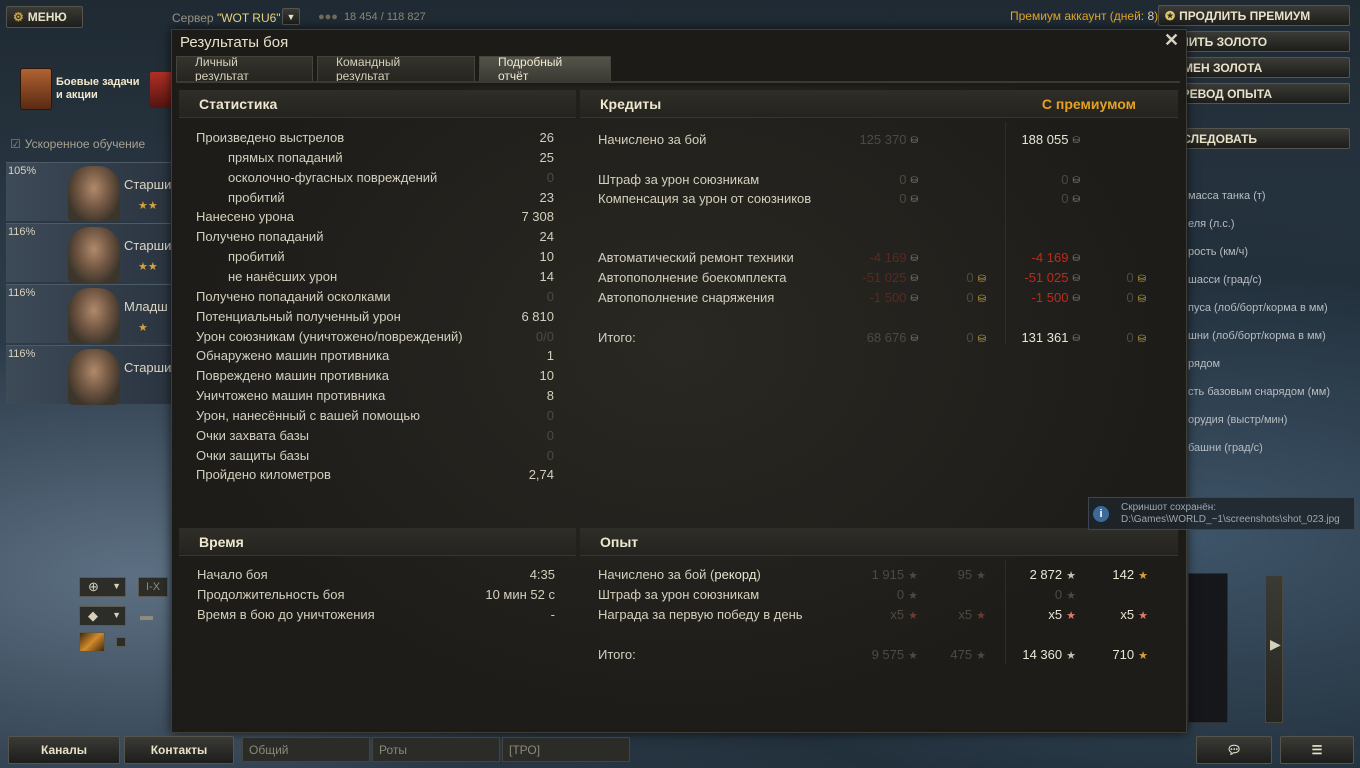  Describe the element at coordinates (94, 194) in the screenshot. I see `crew-portrait` at that location.